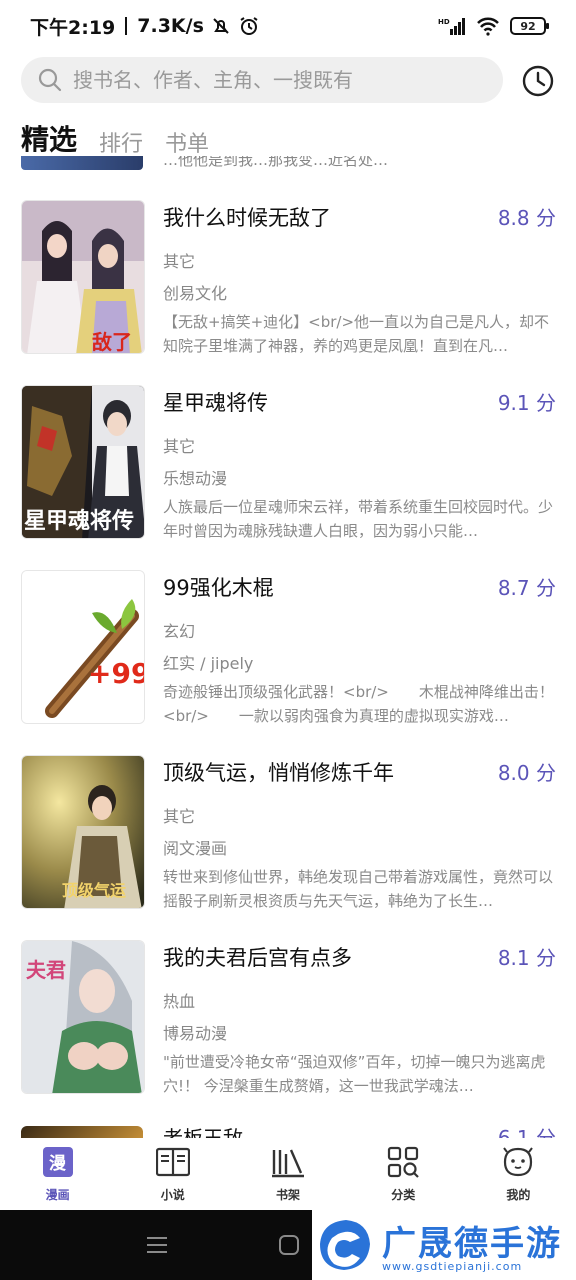 The height and width of the screenshot is (1280, 576). I want to click on nav-label: 书架, so click(288, 1195).